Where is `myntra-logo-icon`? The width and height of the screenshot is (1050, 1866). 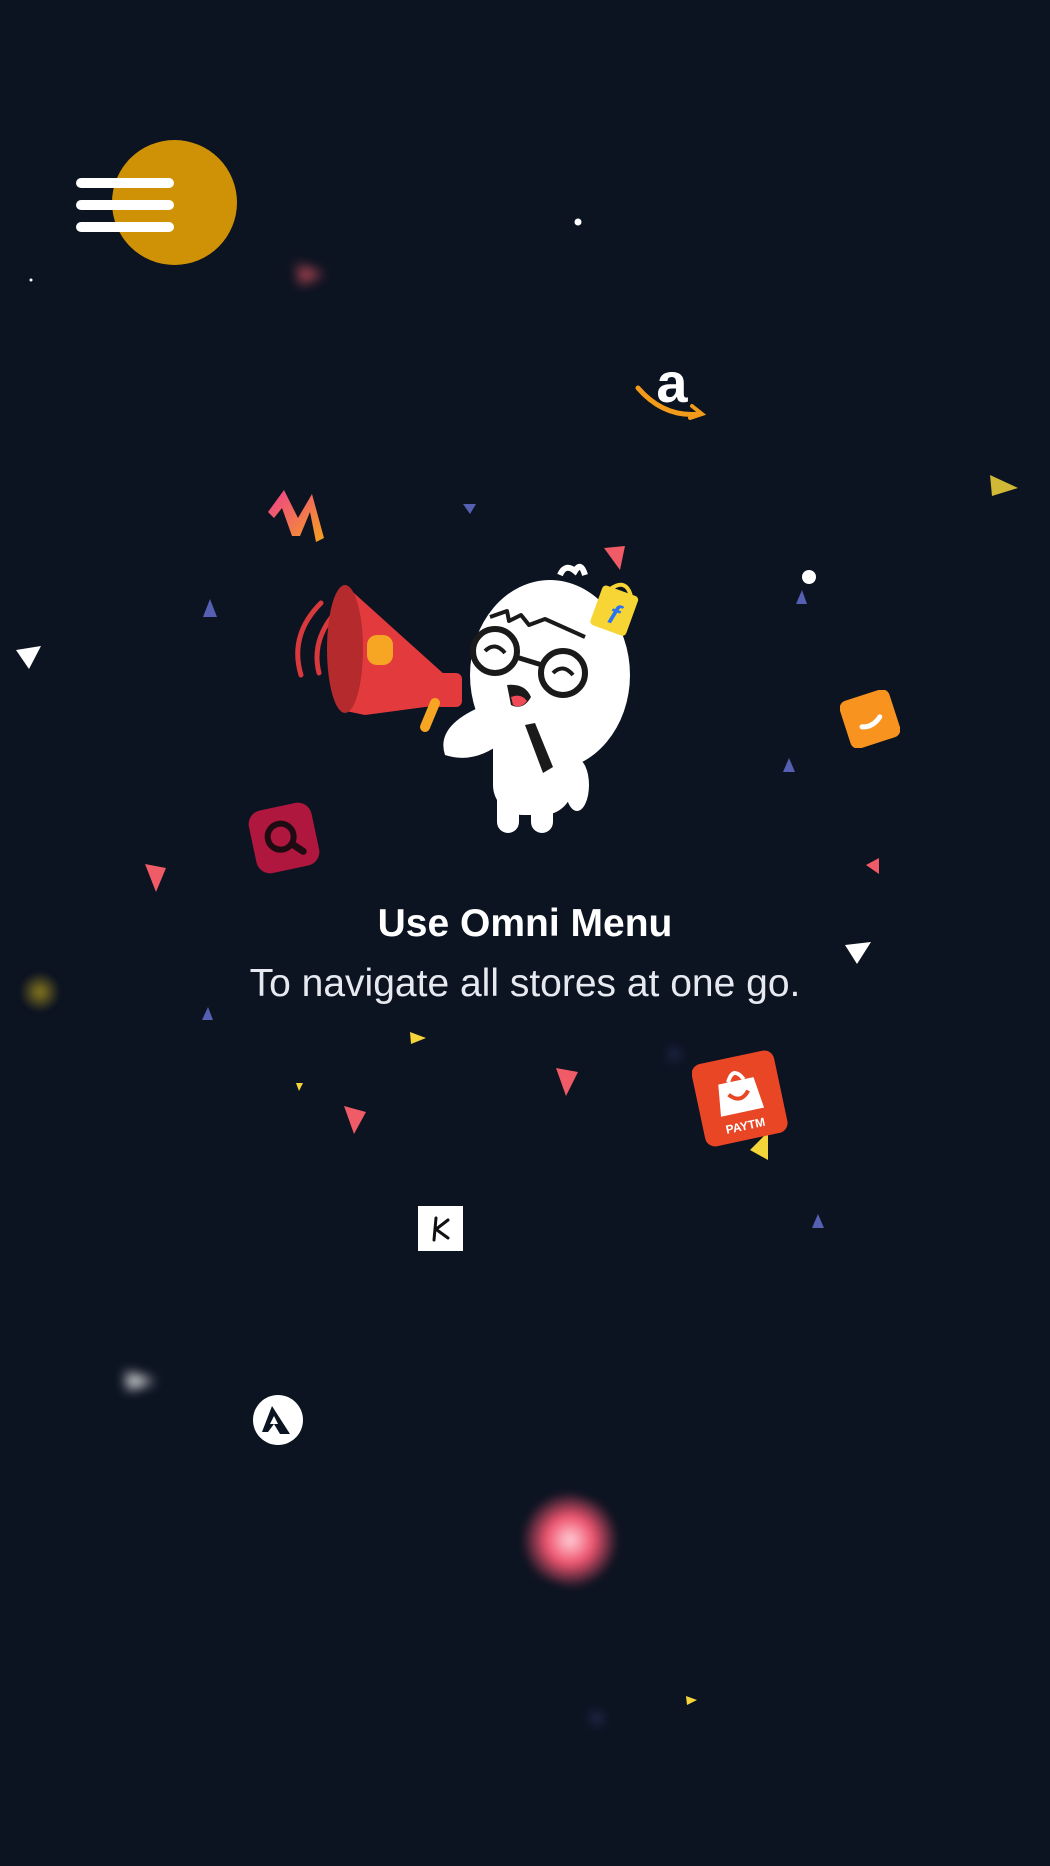
myntra-logo-icon is located at coordinates (296, 516).